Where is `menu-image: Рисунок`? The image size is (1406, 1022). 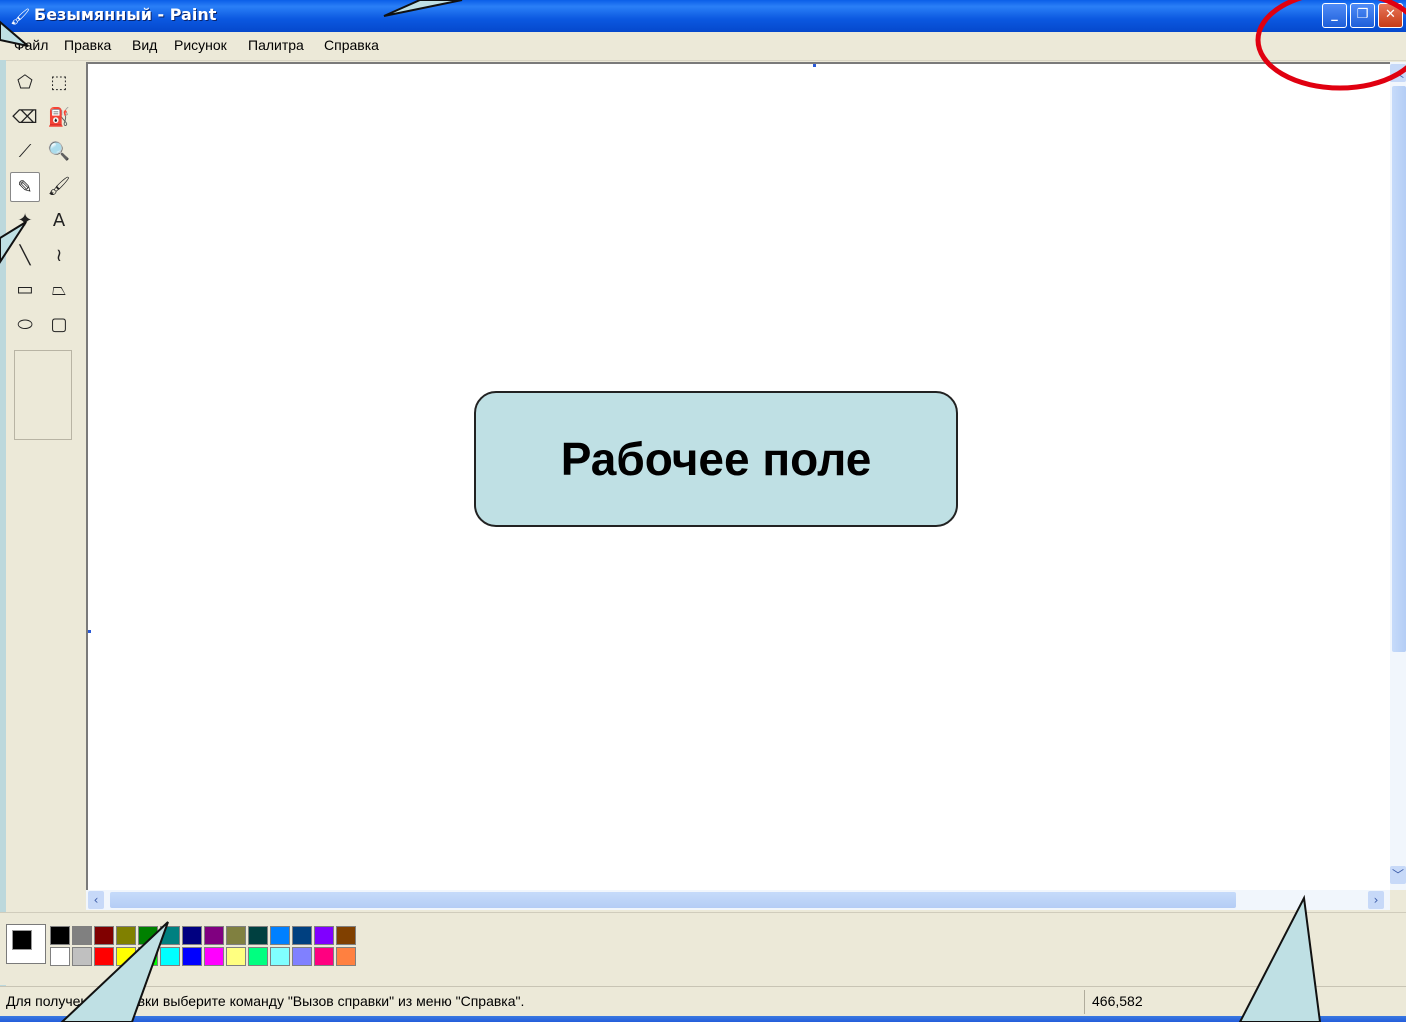
menu-image: Рисунок is located at coordinates (200, 45).